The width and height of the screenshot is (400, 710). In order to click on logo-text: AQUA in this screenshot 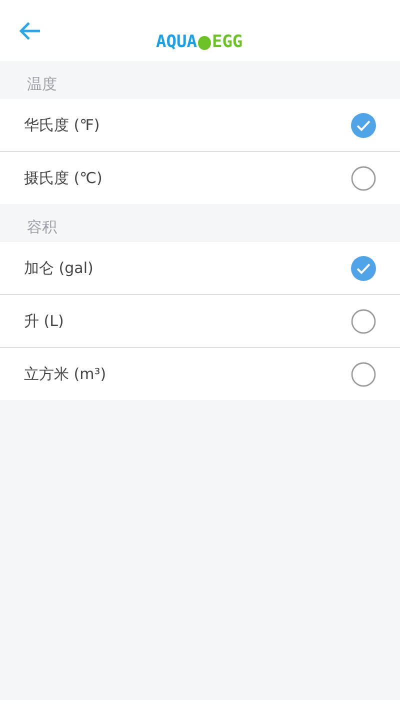, I will do `click(176, 42)`.